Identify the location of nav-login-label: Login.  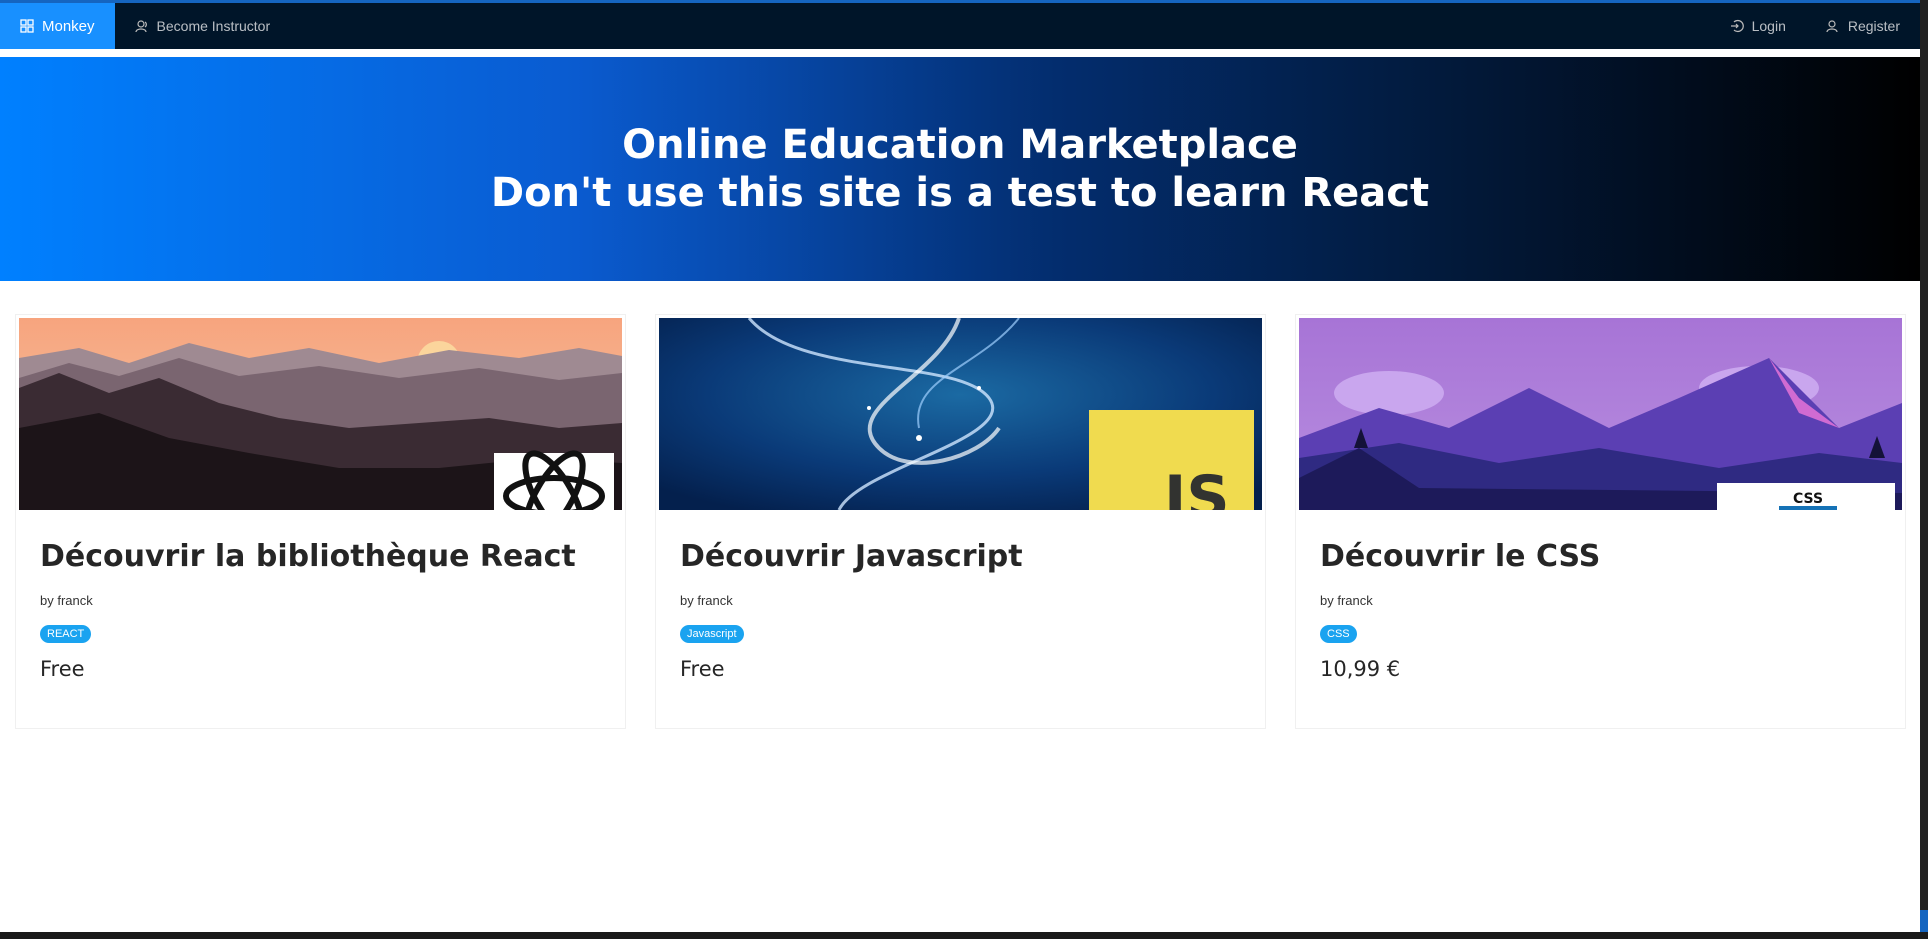
(1768, 26).